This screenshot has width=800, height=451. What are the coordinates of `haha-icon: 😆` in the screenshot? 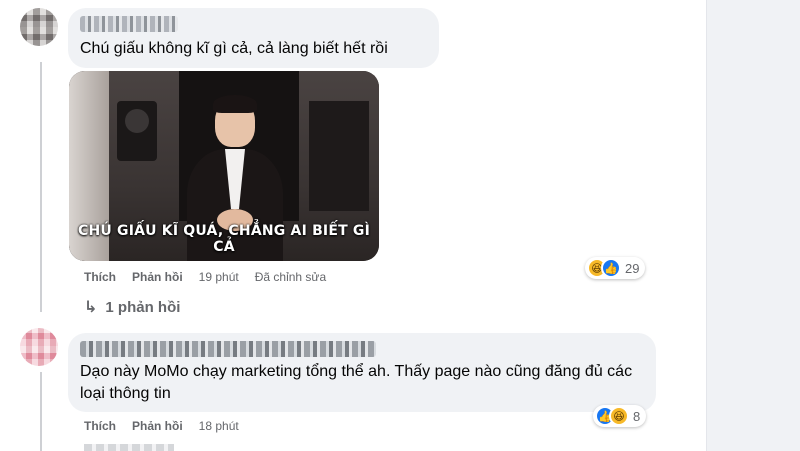 It's located at (619, 416).